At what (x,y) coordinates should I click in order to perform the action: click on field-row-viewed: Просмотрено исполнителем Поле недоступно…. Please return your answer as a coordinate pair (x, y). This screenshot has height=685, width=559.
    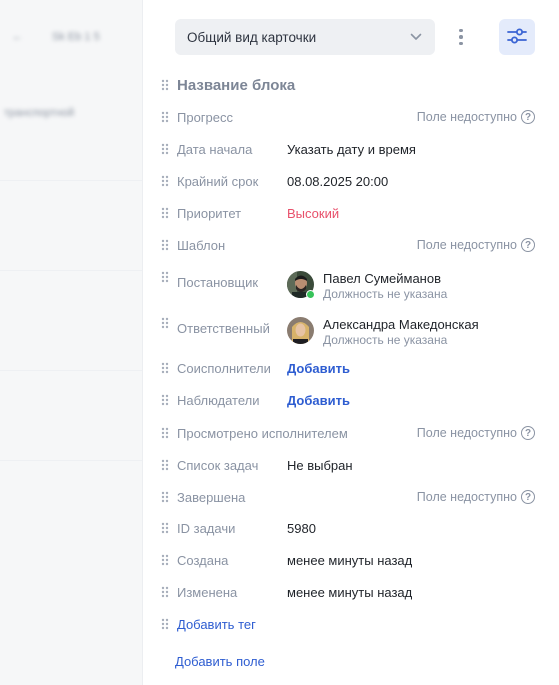
    Looking at the image, I should click on (351, 433).